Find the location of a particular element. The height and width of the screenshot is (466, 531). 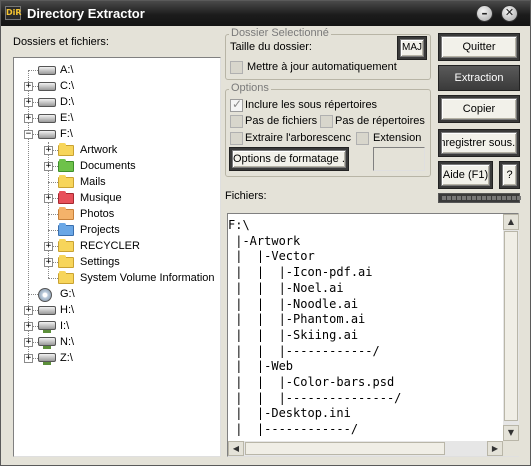

files-label: Fichiers: is located at coordinates (246, 196).